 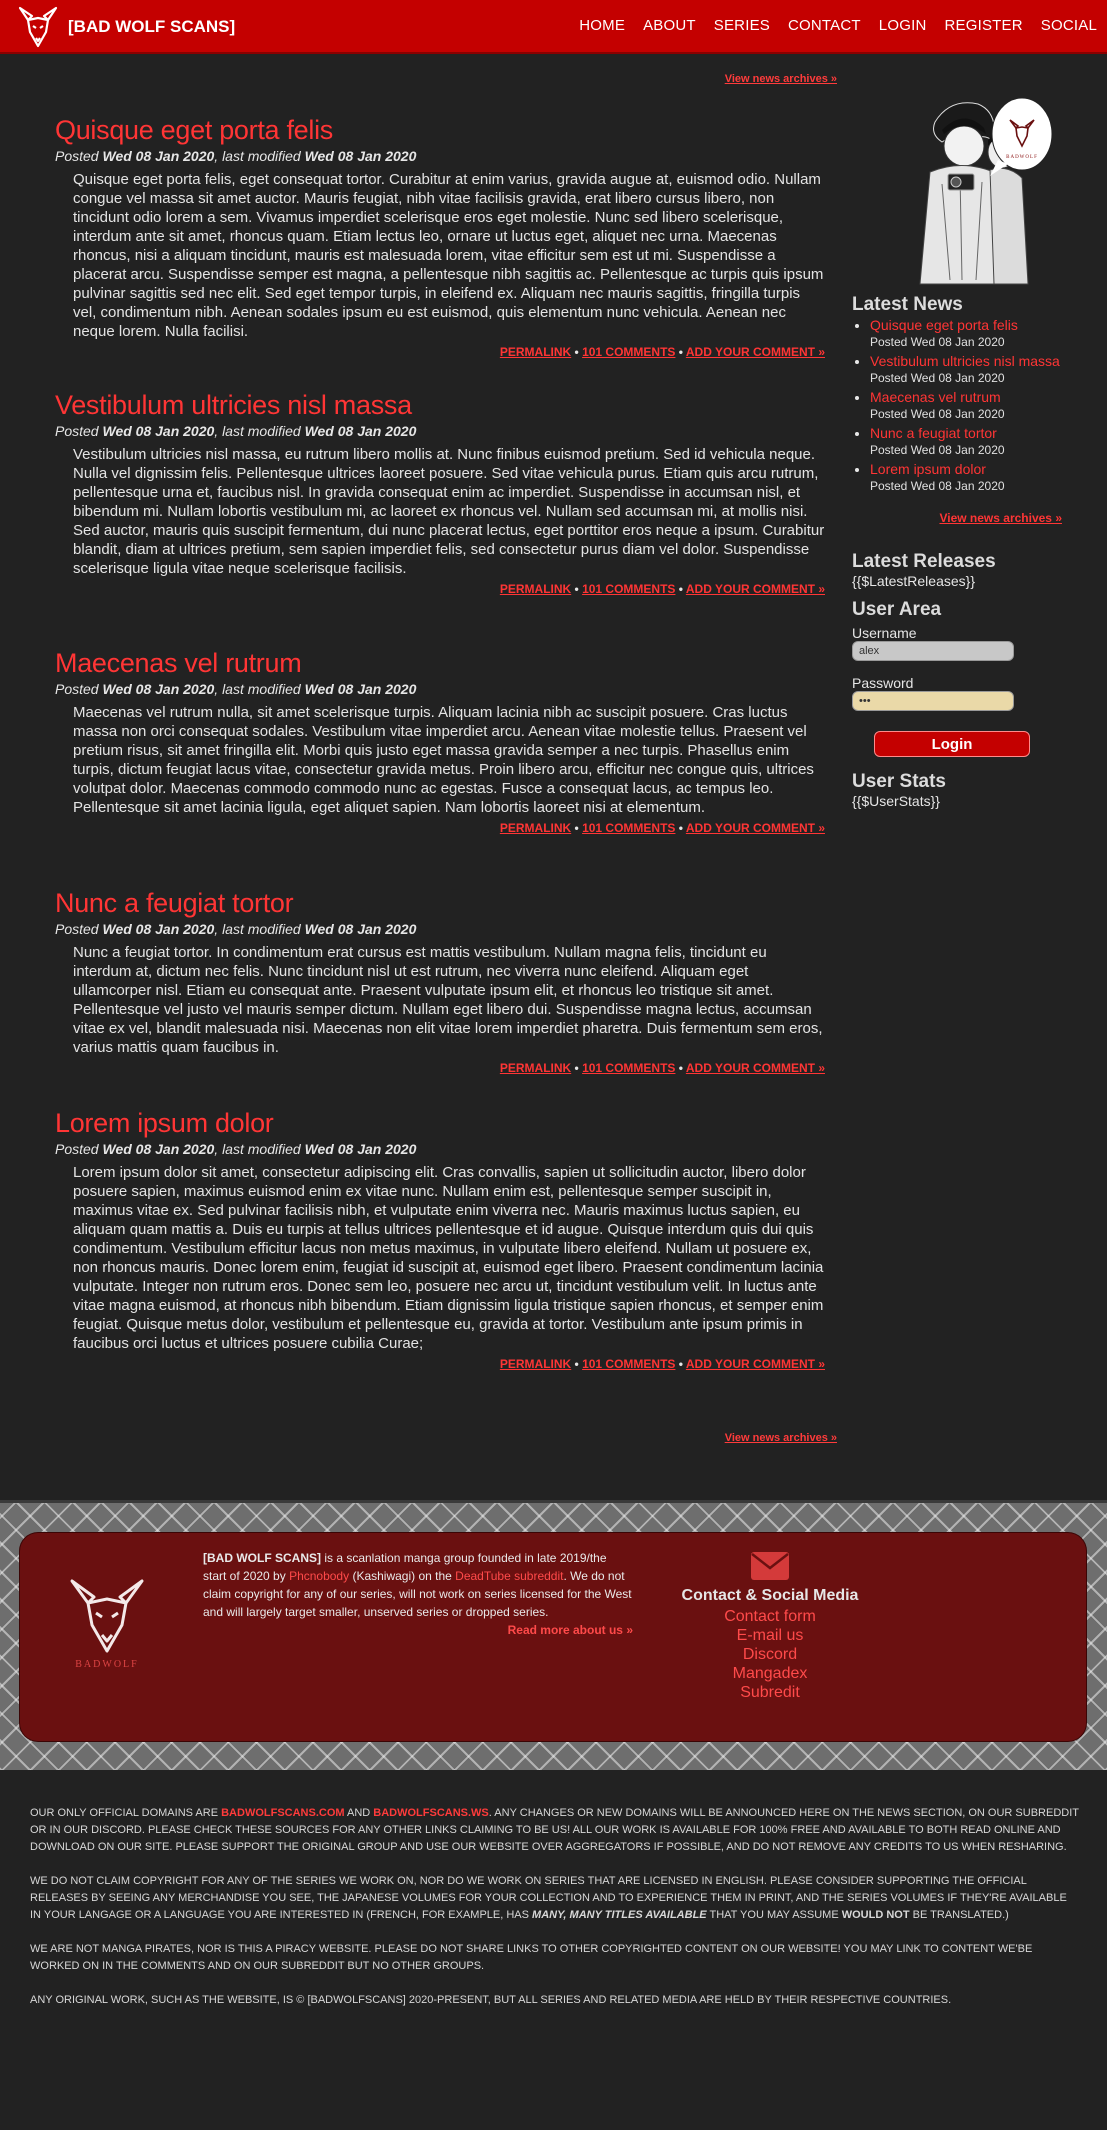 What do you see at coordinates (669, 25) in the screenshot?
I see `nav-about: ABOUT` at bounding box center [669, 25].